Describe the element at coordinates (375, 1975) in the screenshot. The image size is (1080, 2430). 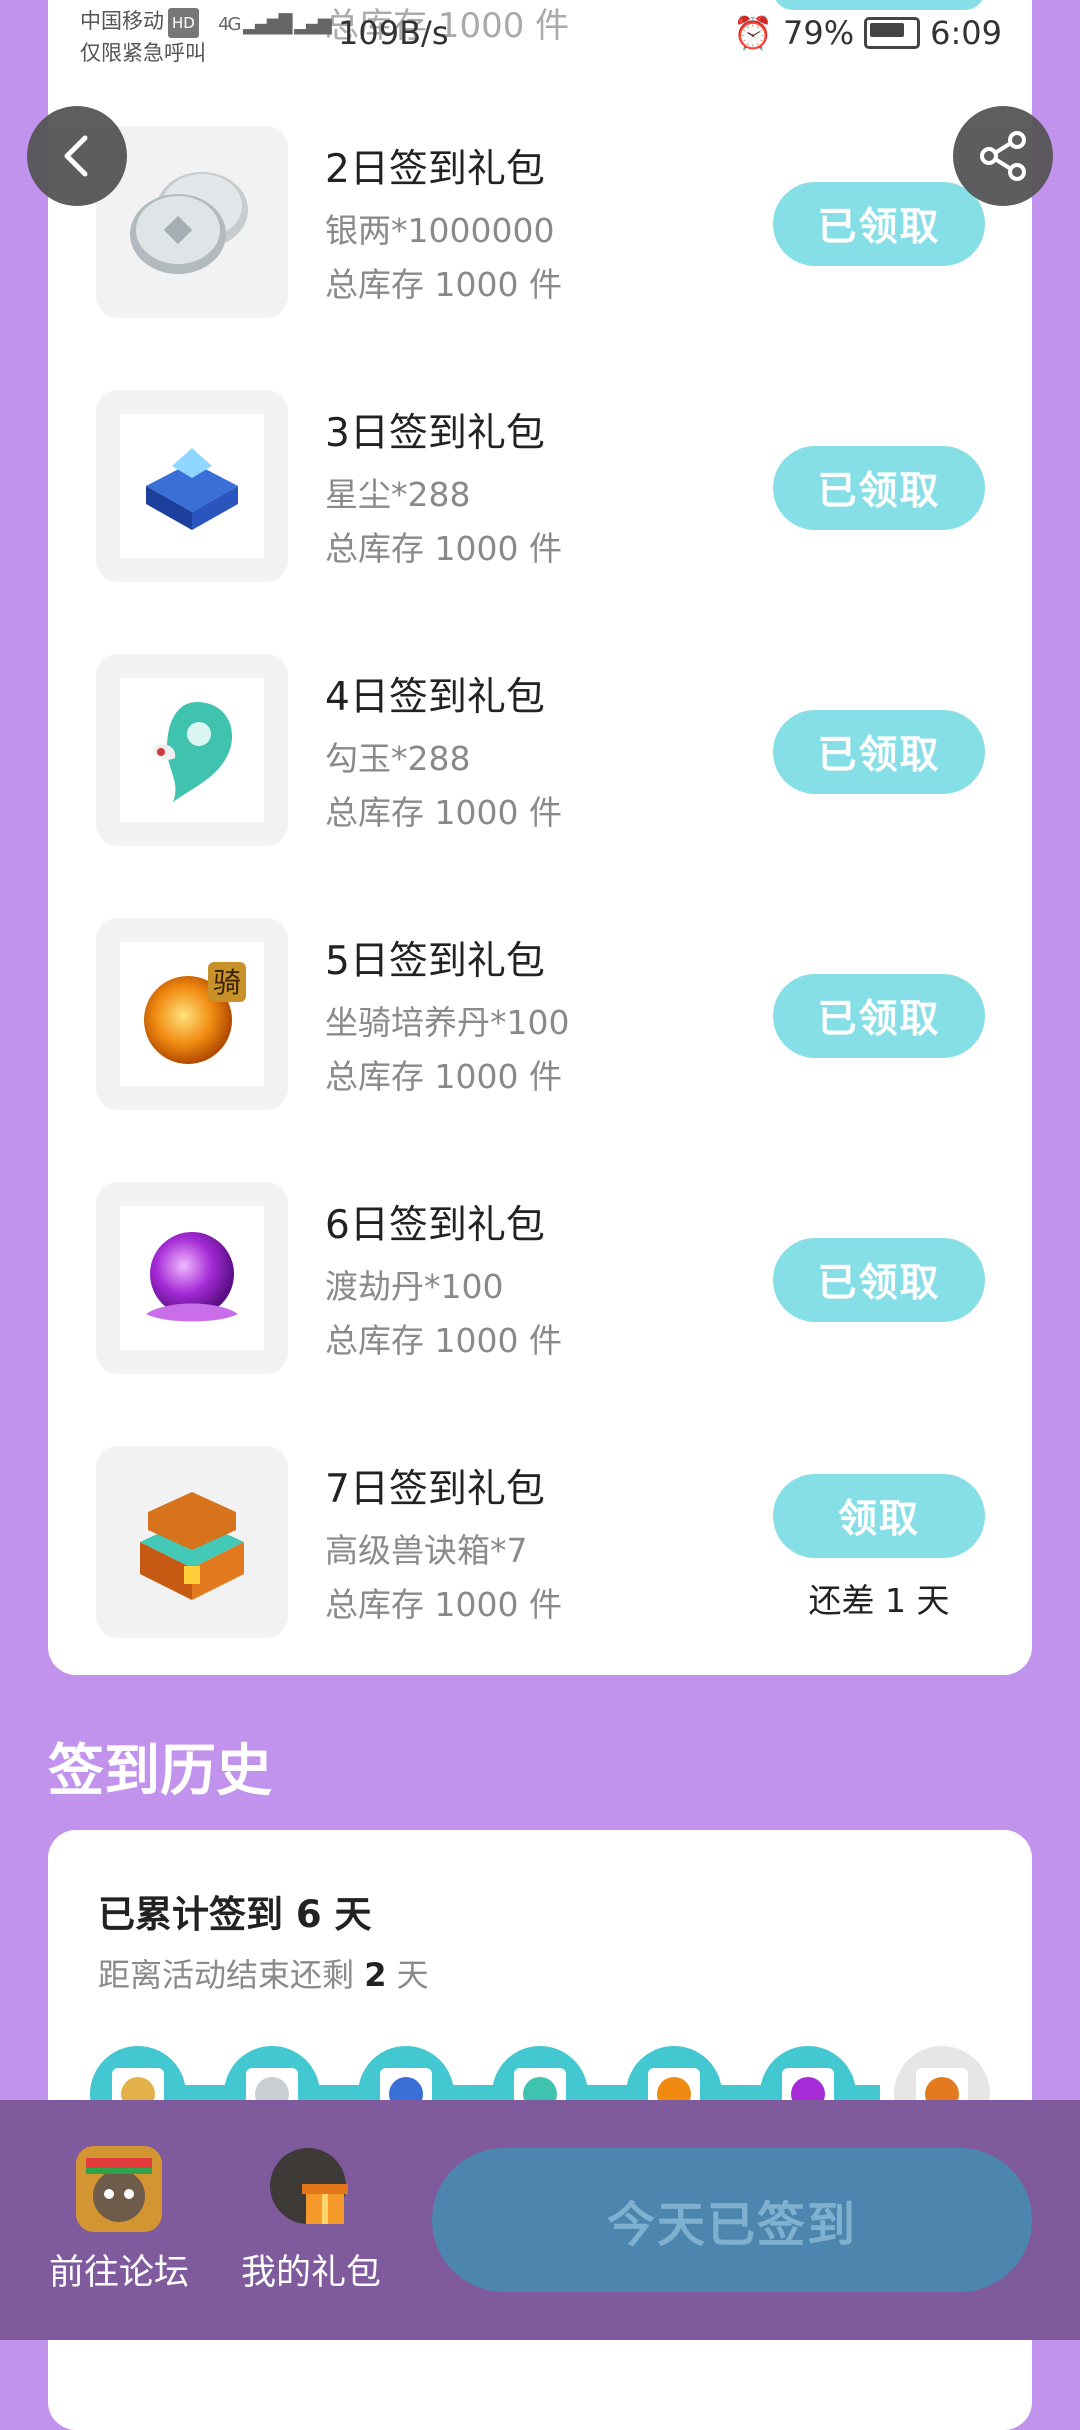
I see `countdown-days: 2` at that location.